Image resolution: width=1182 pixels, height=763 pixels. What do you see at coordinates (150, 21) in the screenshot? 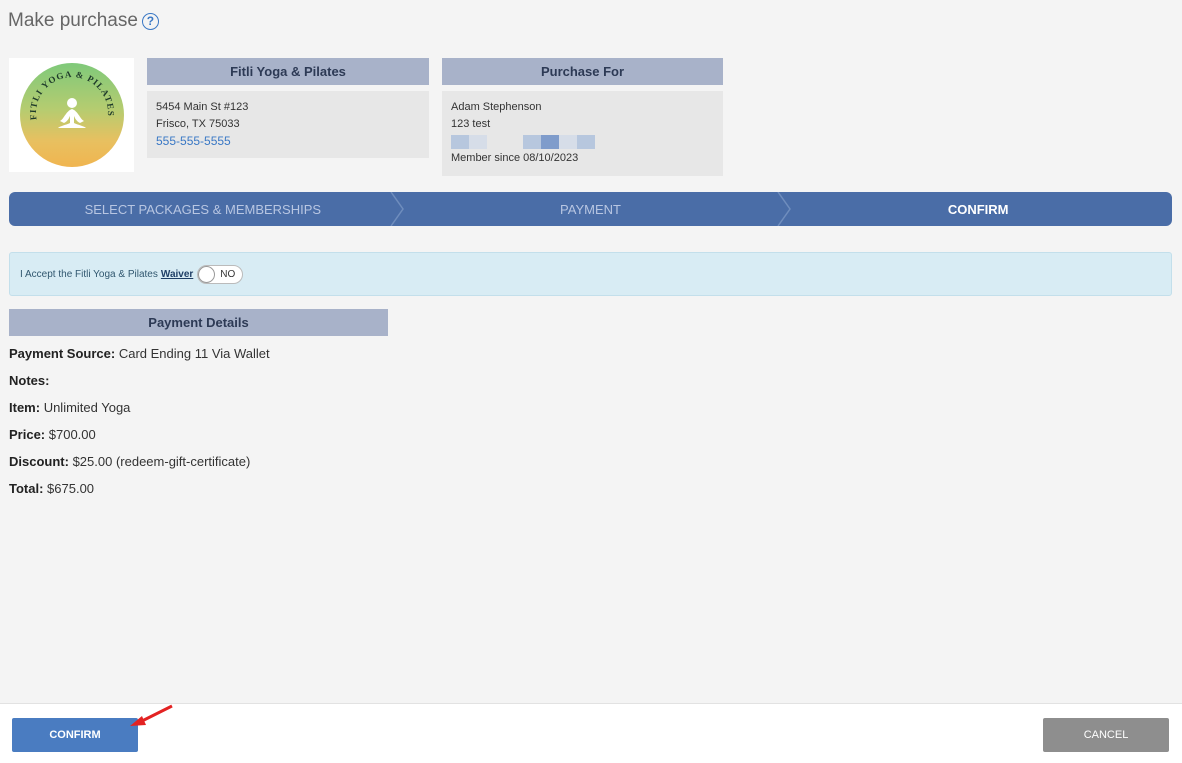
I see `help-circle-icon: ?` at bounding box center [150, 21].